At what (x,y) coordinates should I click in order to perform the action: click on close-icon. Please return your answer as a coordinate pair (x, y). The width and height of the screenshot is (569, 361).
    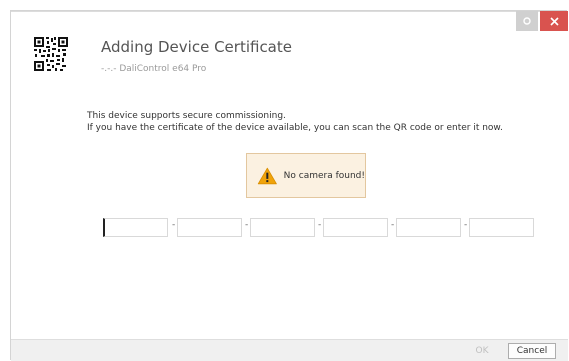
    Looking at the image, I should click on (554, 21).